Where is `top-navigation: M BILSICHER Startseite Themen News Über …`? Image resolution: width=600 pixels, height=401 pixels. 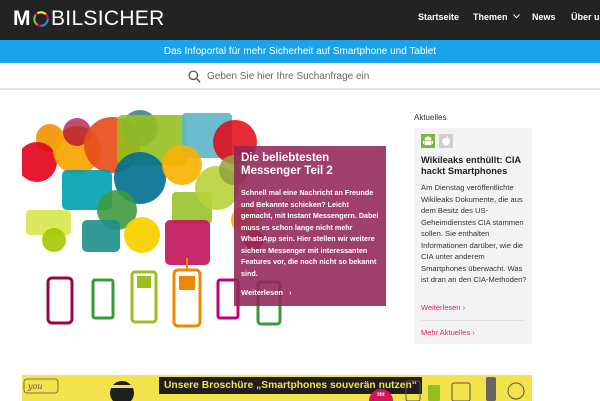
top-navigation: M BILSICHER Startseite Themen News Über … is located at coordinates (300, 20).